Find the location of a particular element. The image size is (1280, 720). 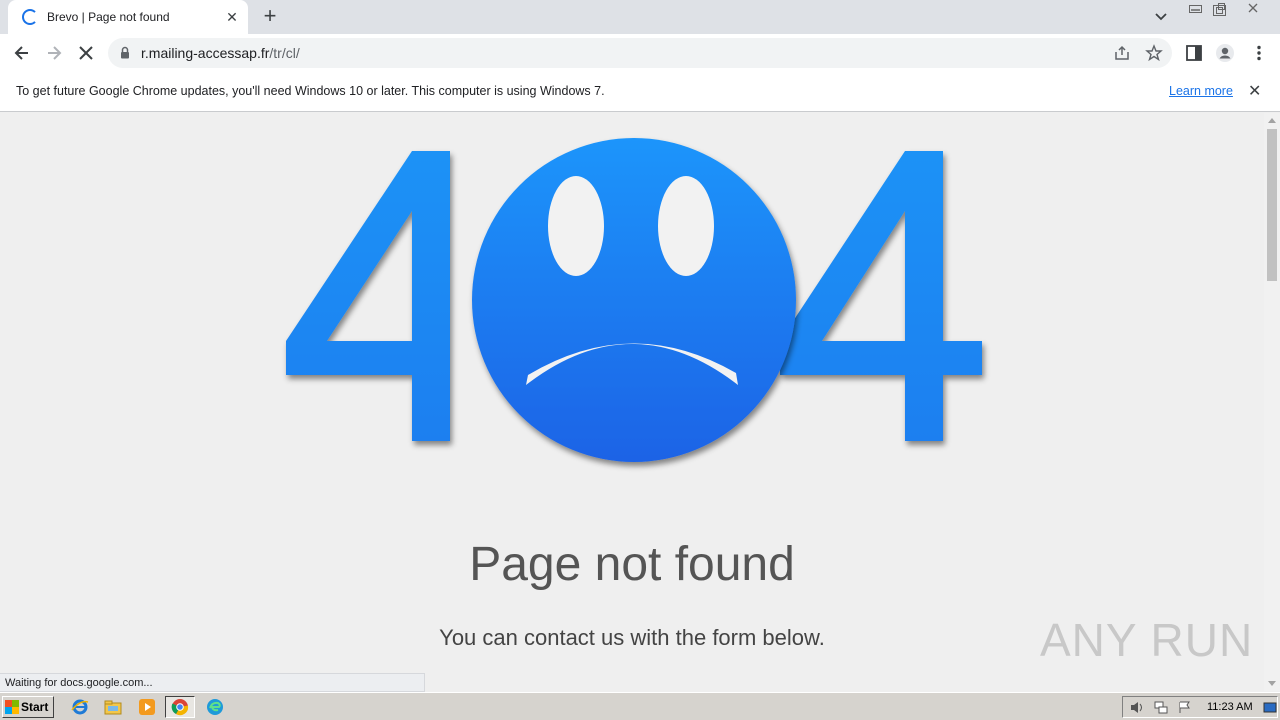

ie-icon is located at coordinates (80, 707).